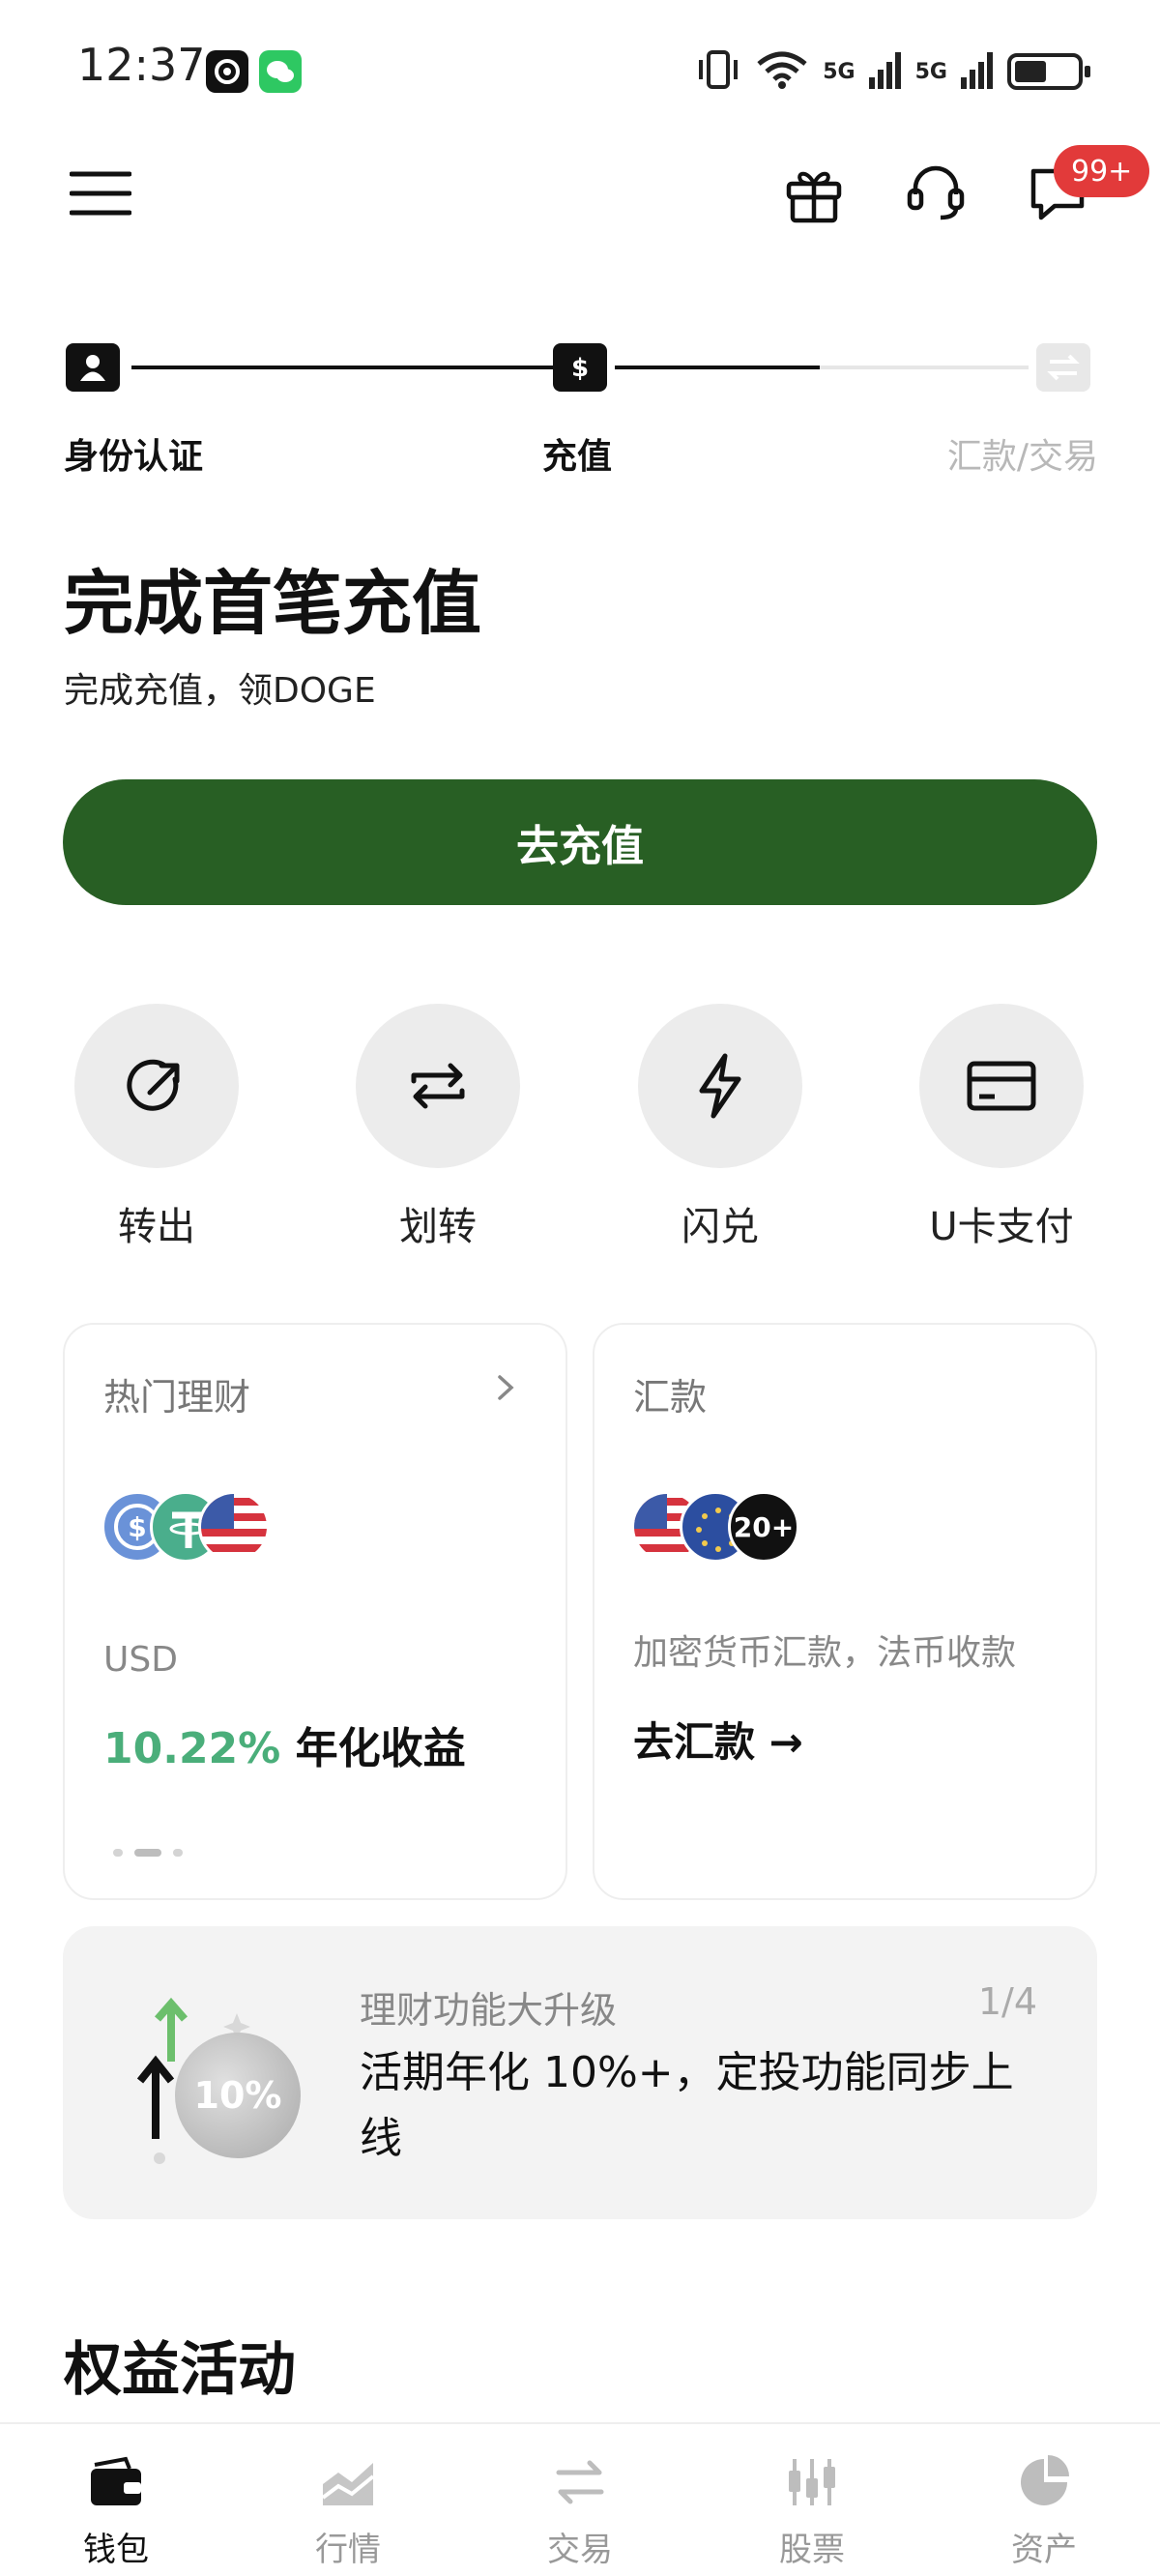 Image resolution: width=1160 pixels, height=2576 pixels. I want to click on vibrate-icon, so click(718, 71).